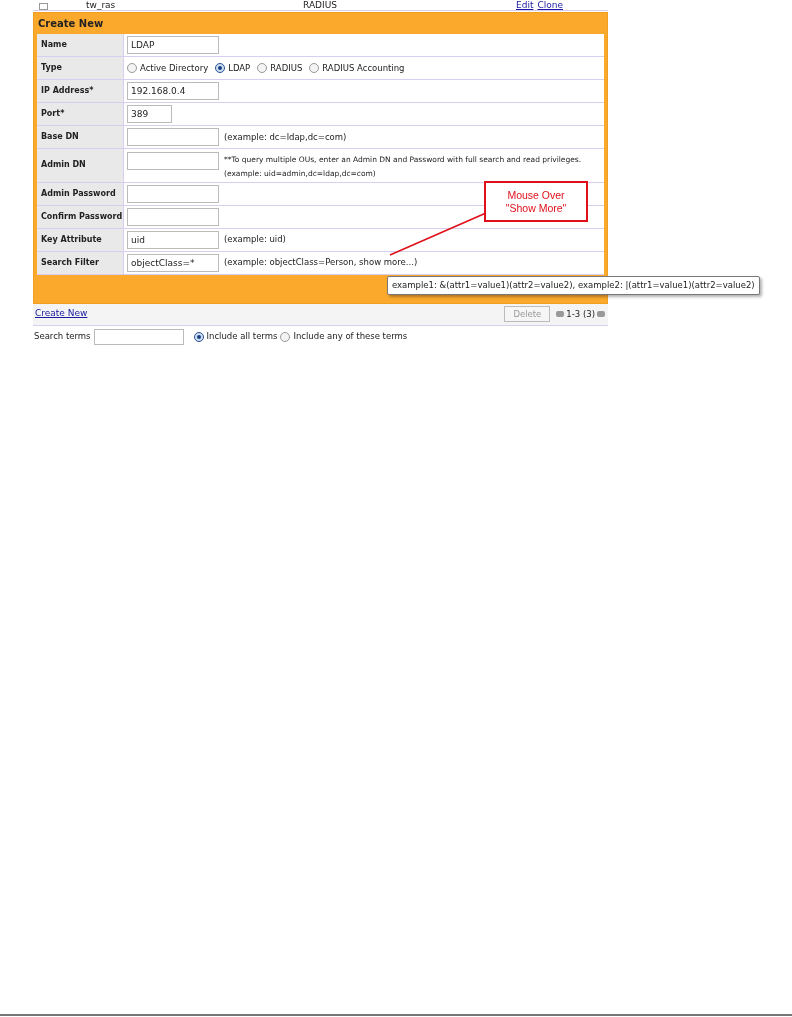  I want to click on callout-text: Mouse Over, so click(536, 195).